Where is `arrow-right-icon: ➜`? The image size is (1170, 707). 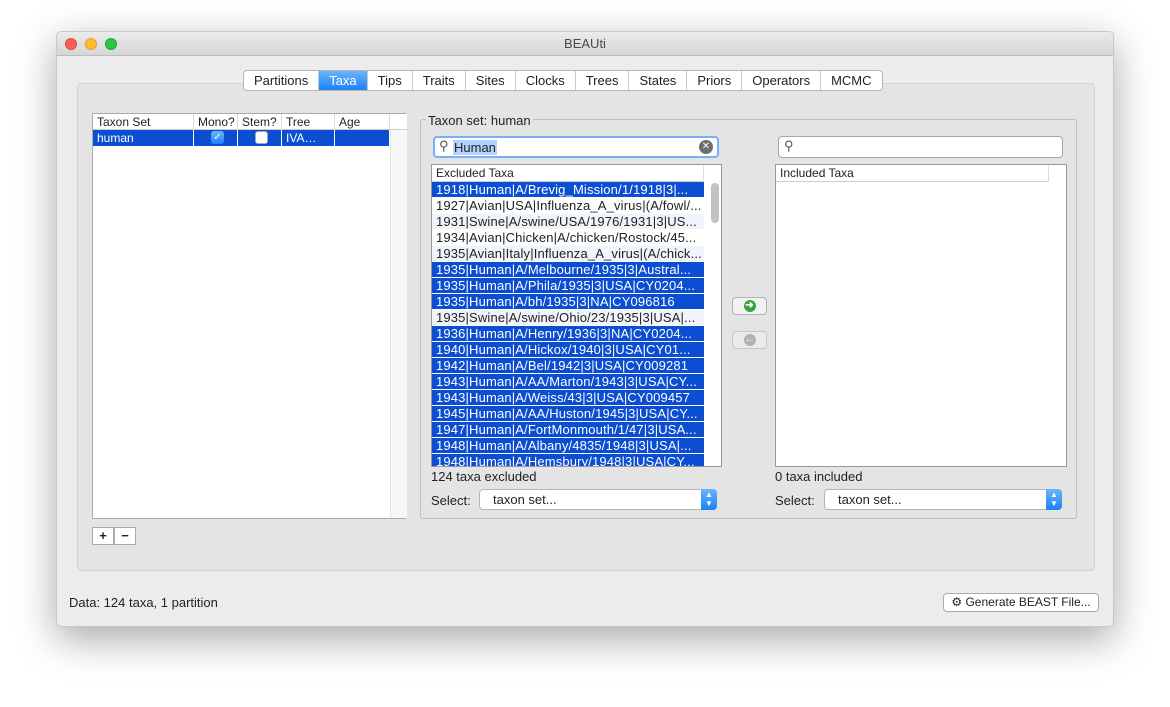 arrow-right-icon: ➜ is located at coordinates (749, 306).